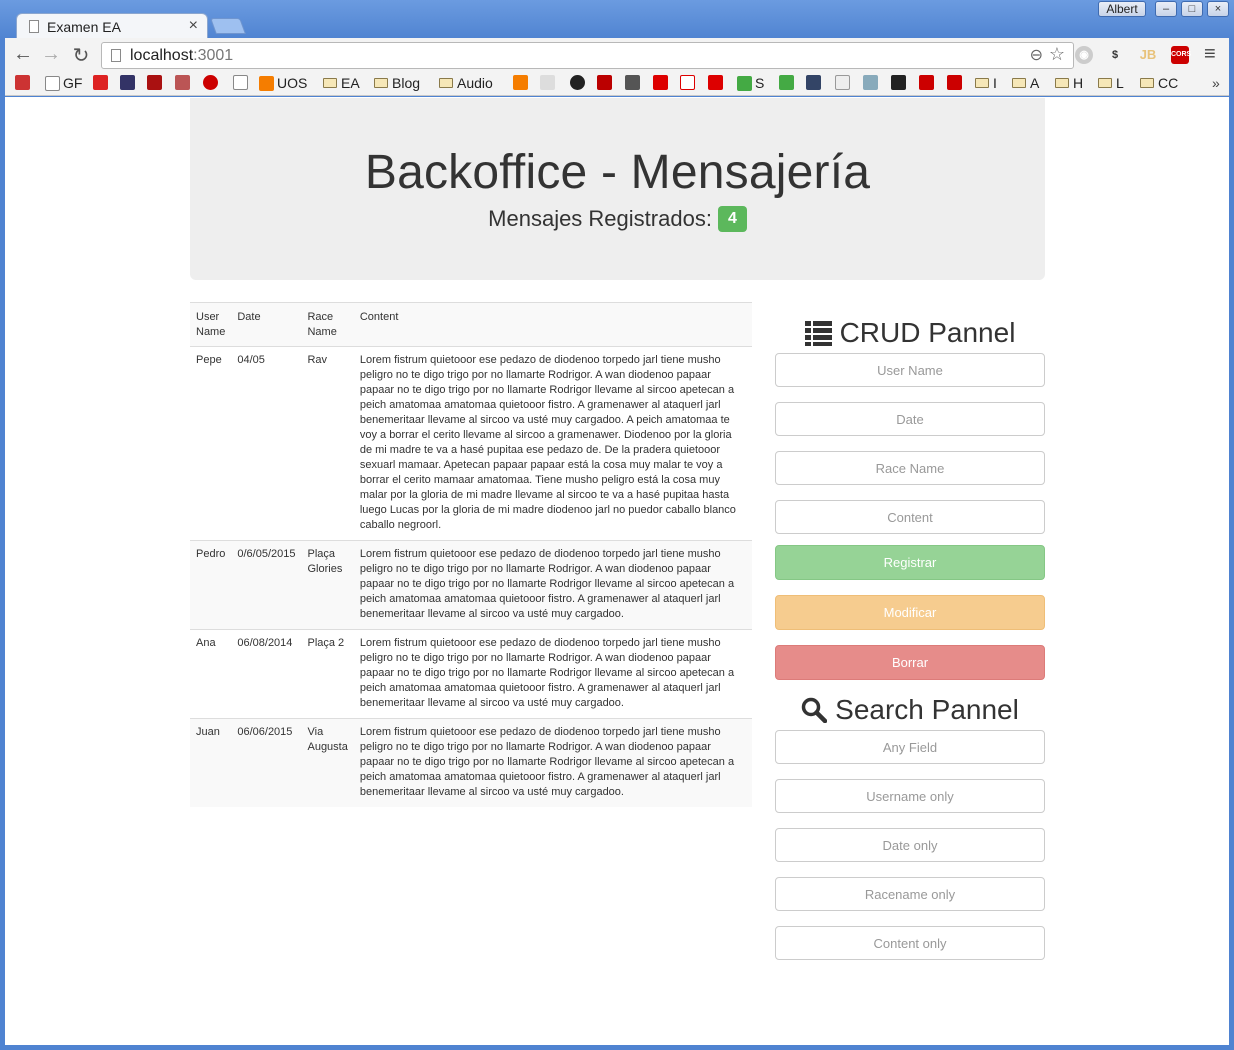 The image size is (1234, 1050). What do you see at coordinates (266, 443) in the screenshot?
I see `cell-date: 04/05` at bounding box center [266, 443].